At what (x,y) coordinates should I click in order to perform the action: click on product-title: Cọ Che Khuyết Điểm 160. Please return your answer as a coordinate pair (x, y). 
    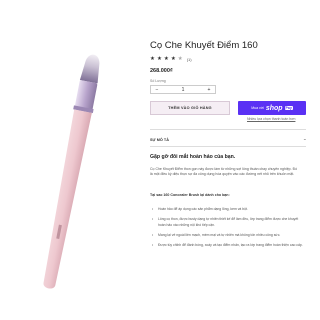
    Looking at the image, I should click on (204, 45).